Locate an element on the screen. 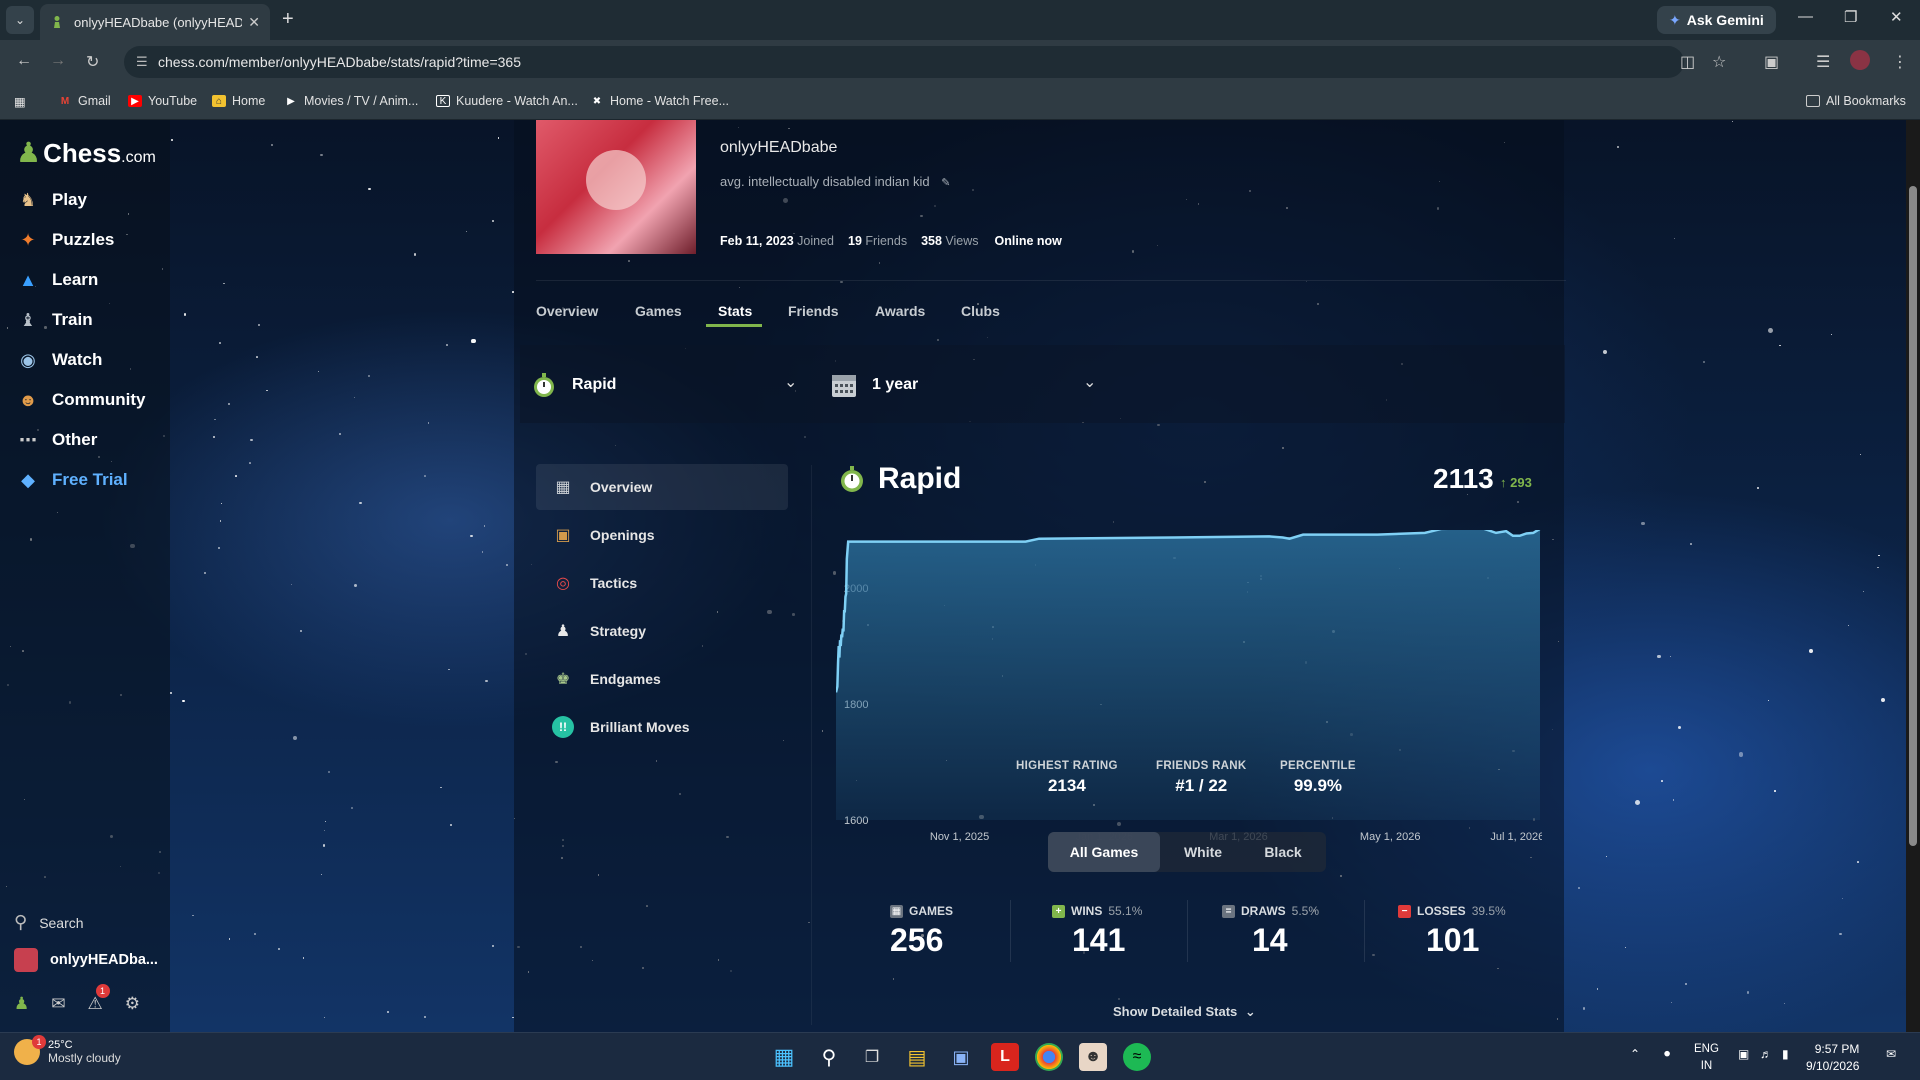 The image size is (1920, 1080). subnav-openings: ▣ Openings is located at coordinates (662, 535).